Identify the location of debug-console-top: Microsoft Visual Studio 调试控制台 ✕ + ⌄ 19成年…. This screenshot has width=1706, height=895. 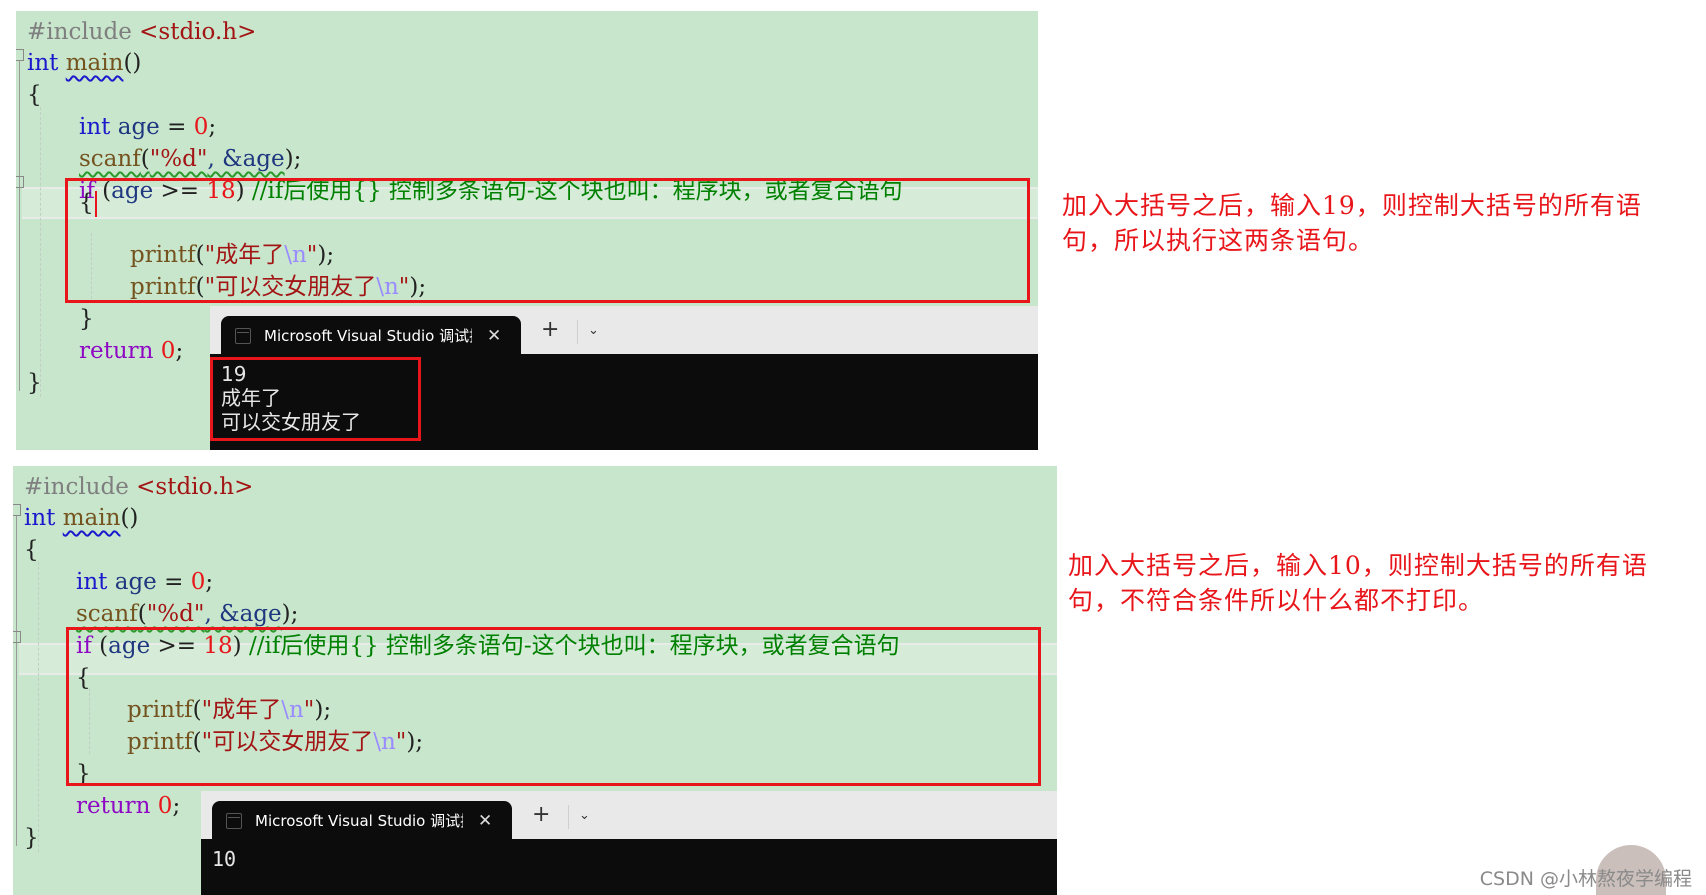
(624, 378).